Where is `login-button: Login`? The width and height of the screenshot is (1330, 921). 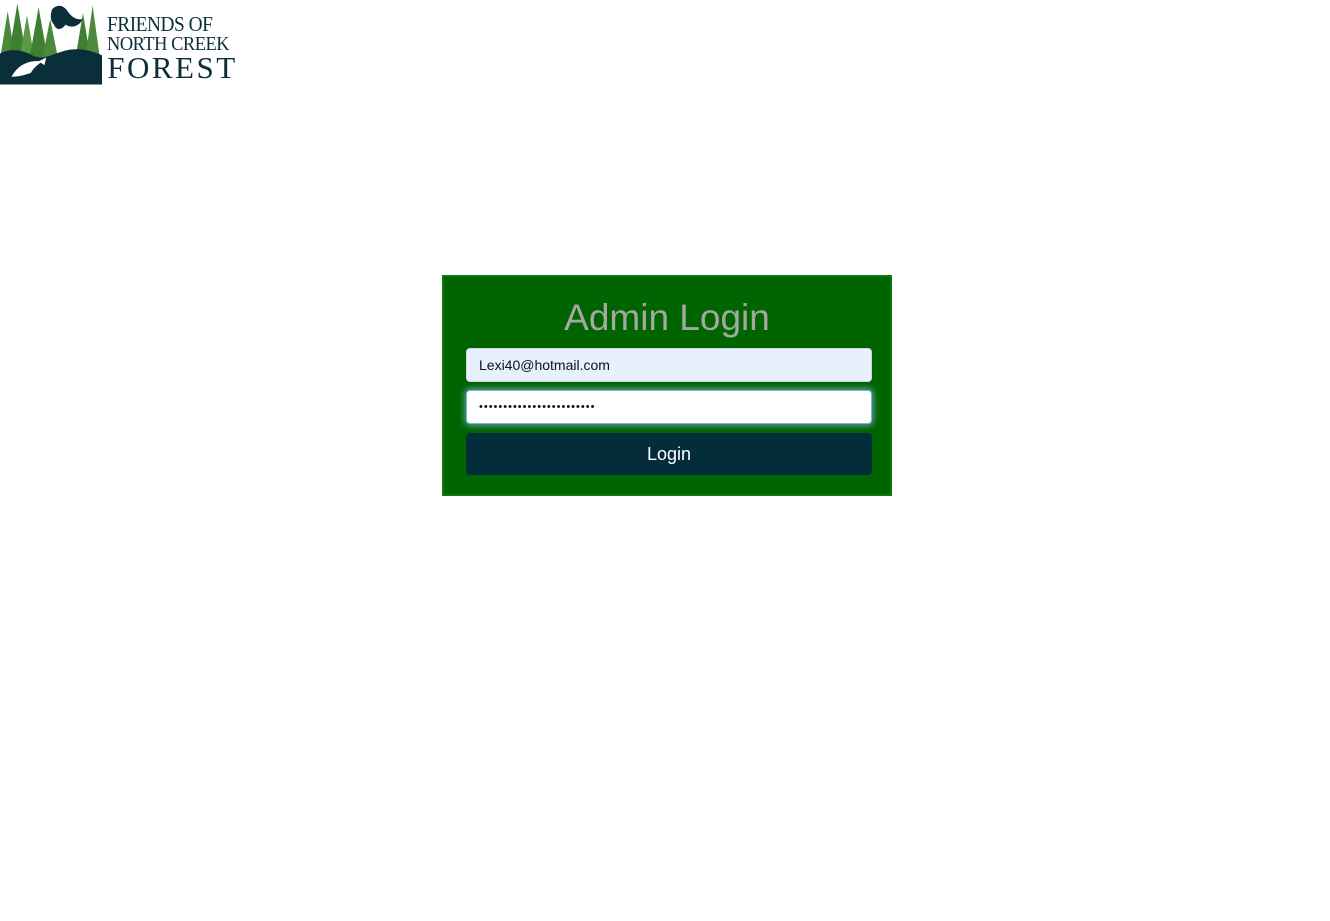
login-button: Login is located at coordinates (669, 454).